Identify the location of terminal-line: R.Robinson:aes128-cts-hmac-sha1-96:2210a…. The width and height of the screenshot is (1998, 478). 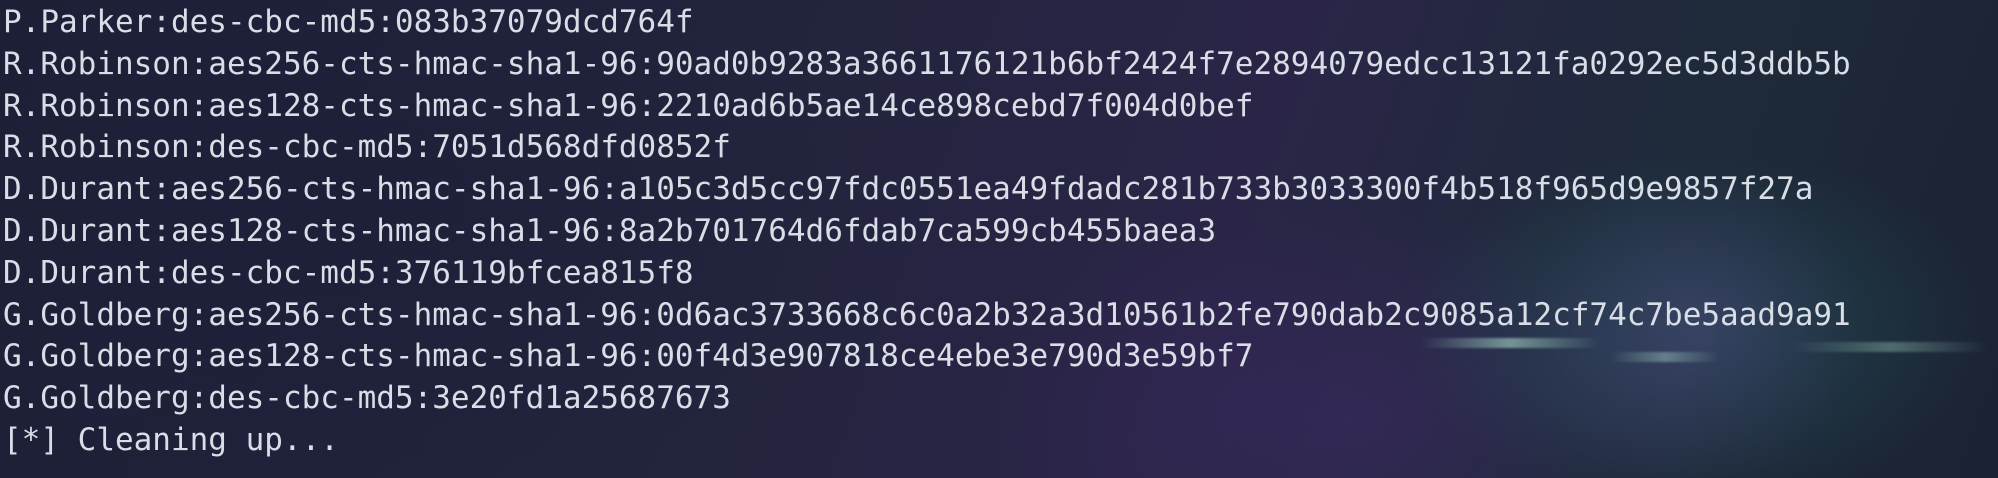
(628, 105).